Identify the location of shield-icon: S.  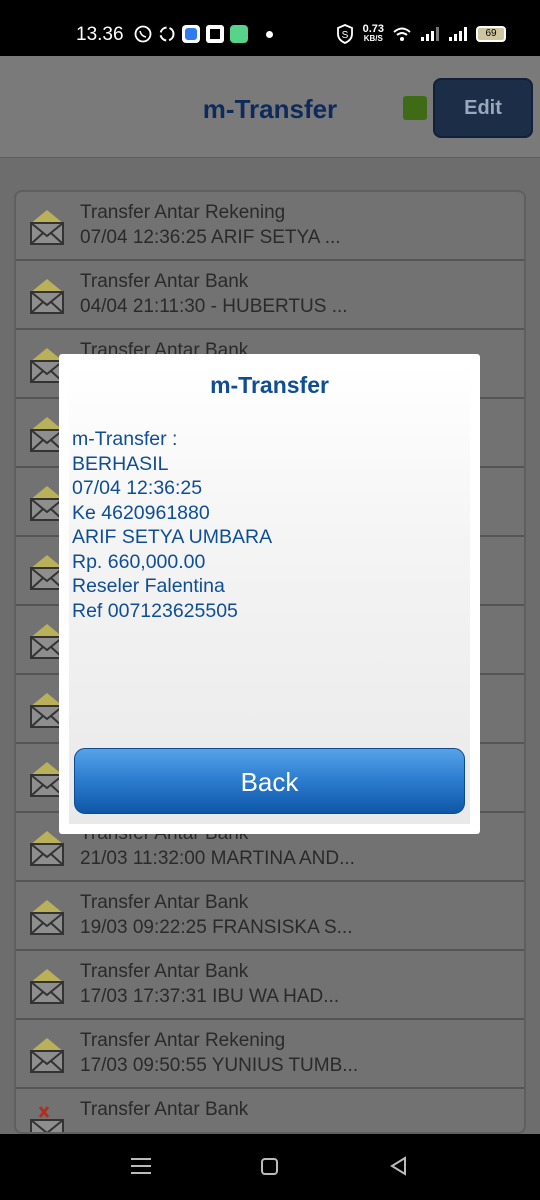
(344, 34).